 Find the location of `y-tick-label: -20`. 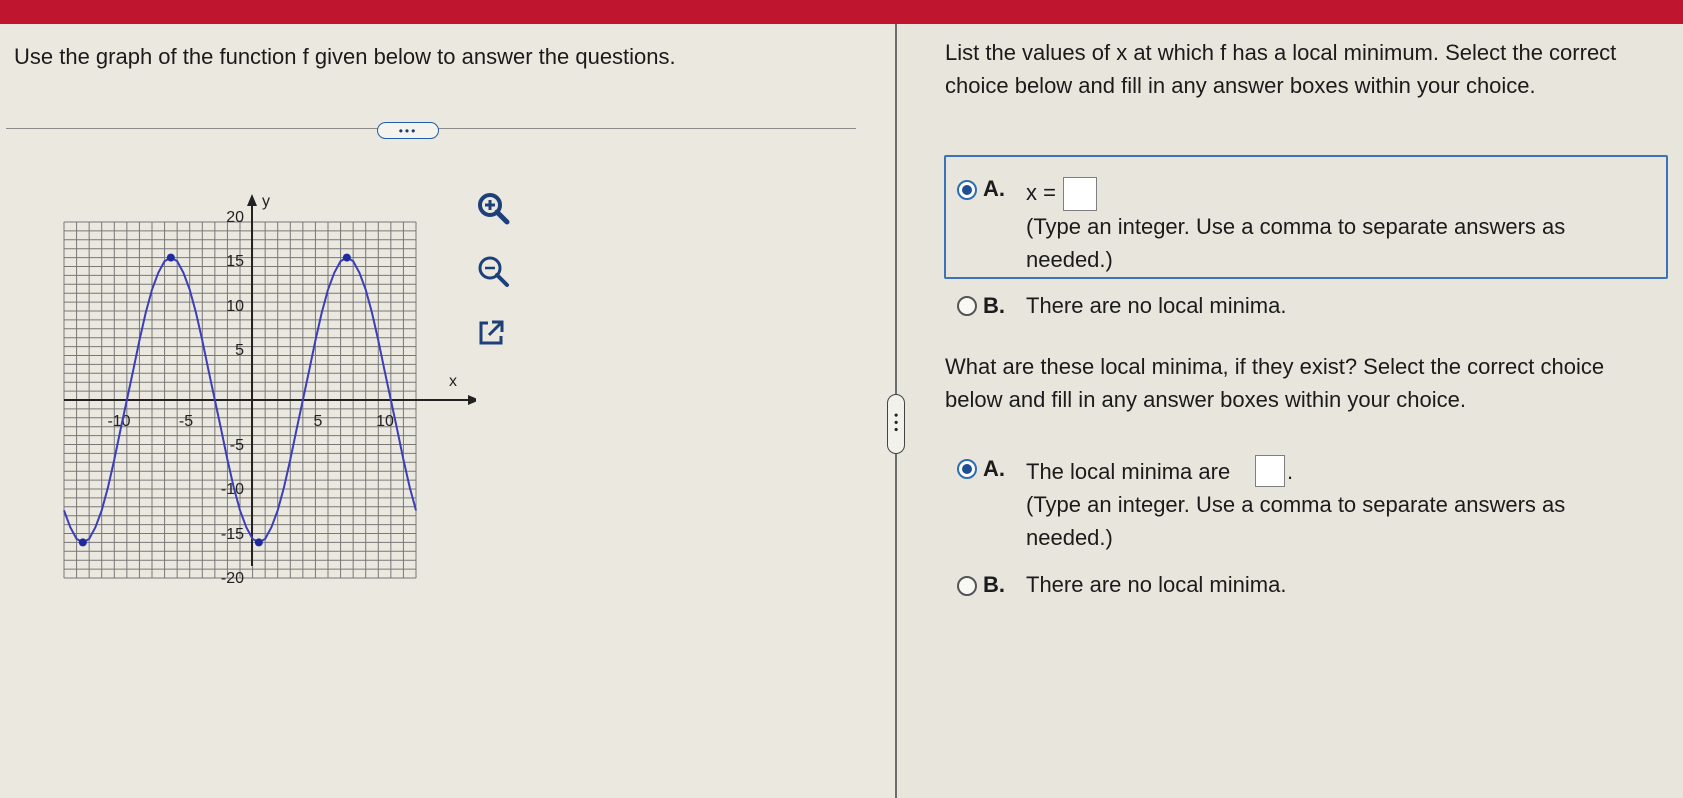

y-tick-label: -20 is located at coordinates (232, 578).